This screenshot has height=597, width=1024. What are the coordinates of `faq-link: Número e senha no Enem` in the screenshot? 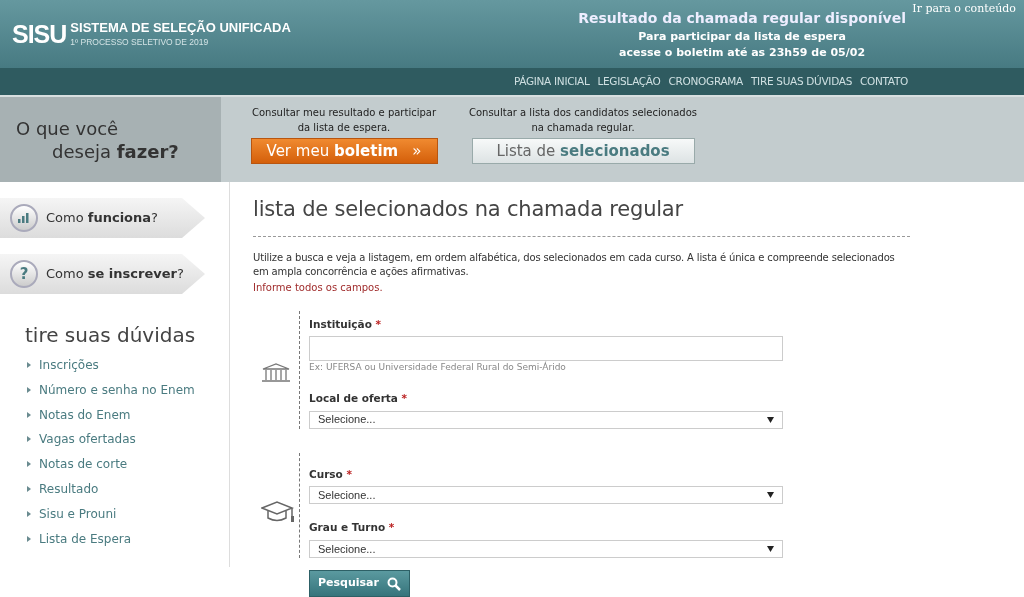 It's located at (128, 393).